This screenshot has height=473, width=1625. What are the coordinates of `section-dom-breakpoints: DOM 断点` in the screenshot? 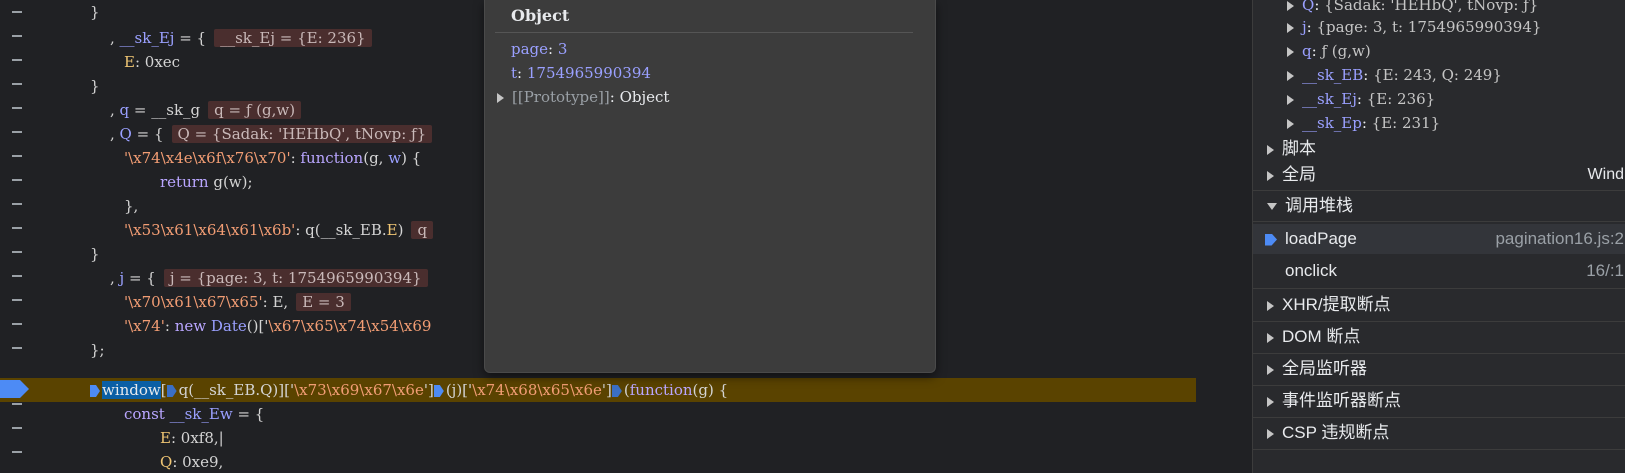 It's located at (1439, 337).